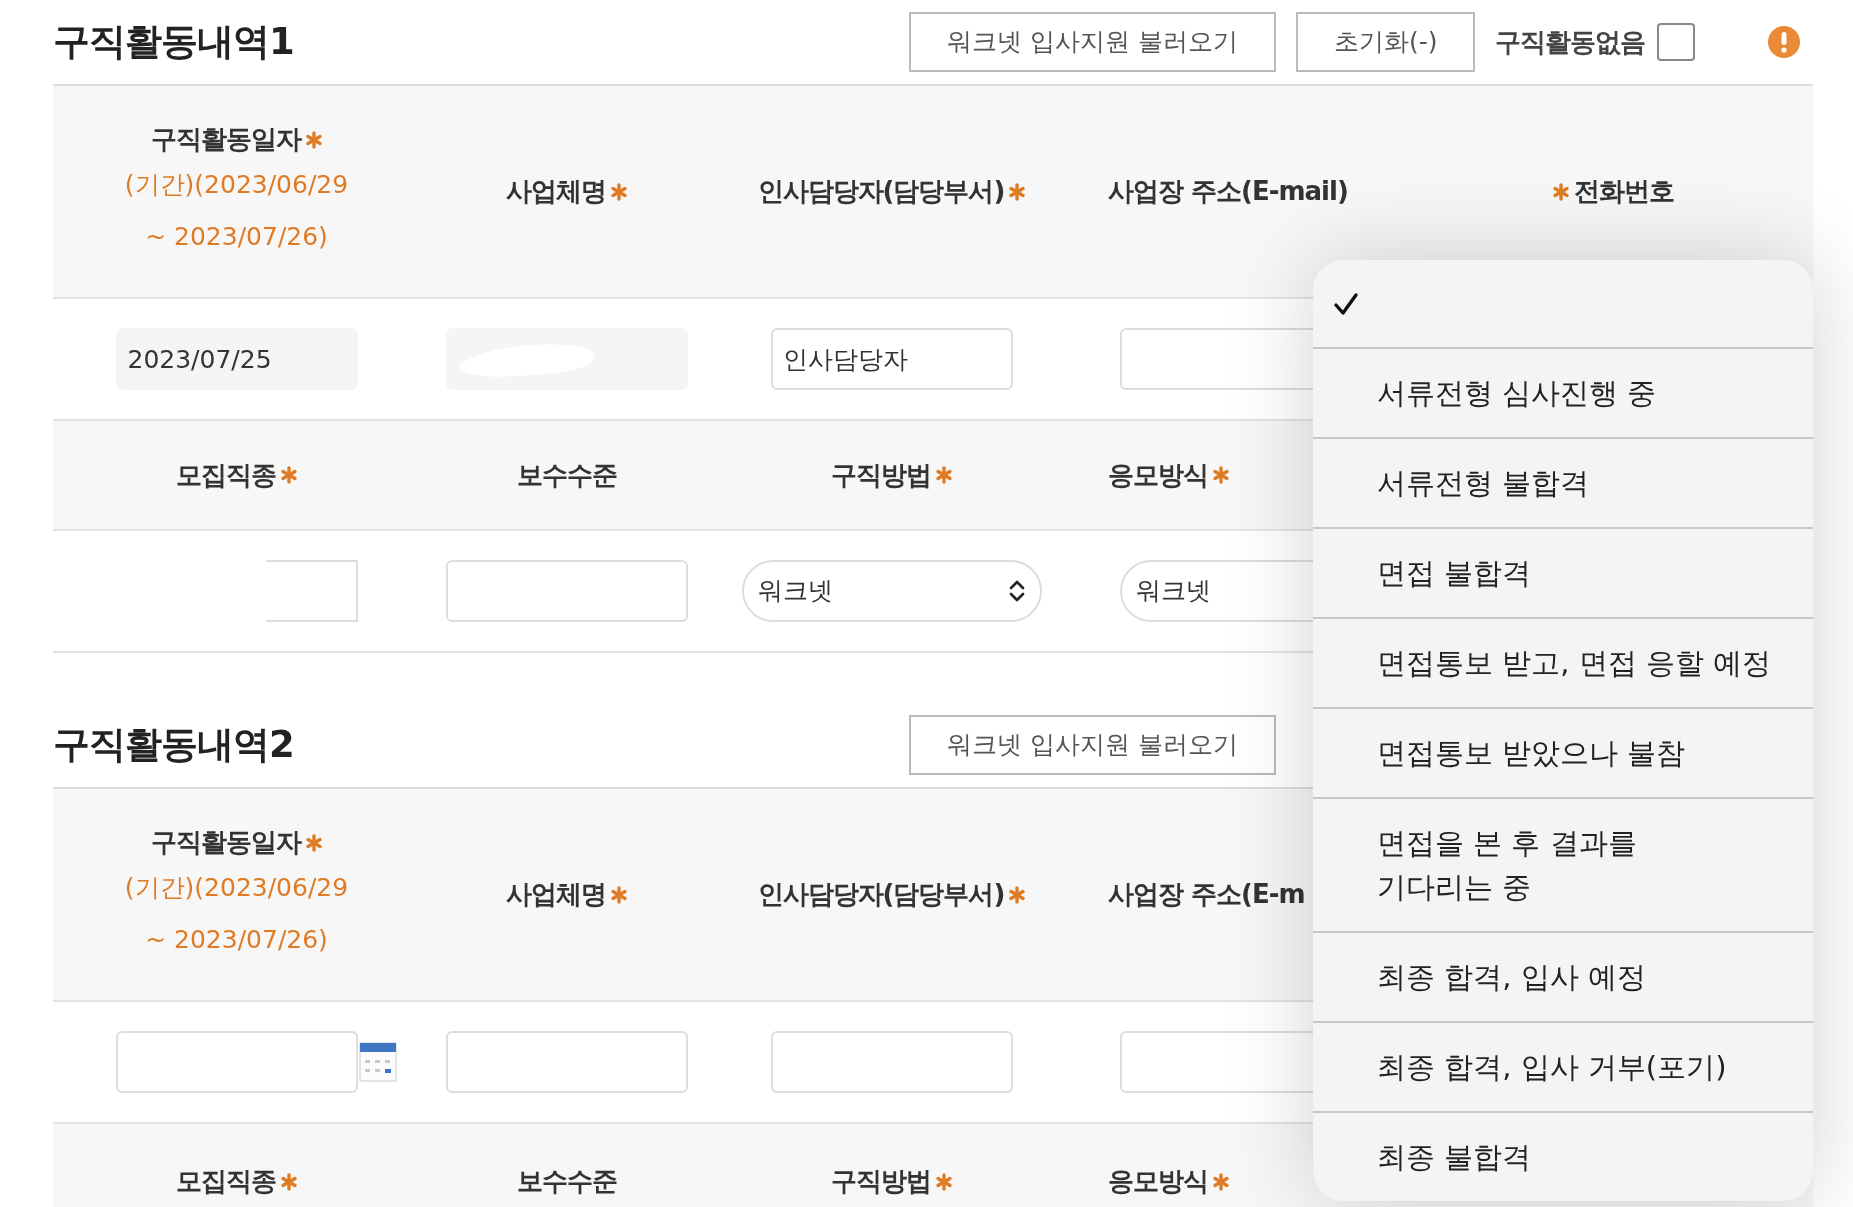  What do you see at coordinates (1563, 864) in the screenshot?
I see `menu-option: 면접을 본 후 결과를 기다리는 중` at bounding box center [1563, 864].